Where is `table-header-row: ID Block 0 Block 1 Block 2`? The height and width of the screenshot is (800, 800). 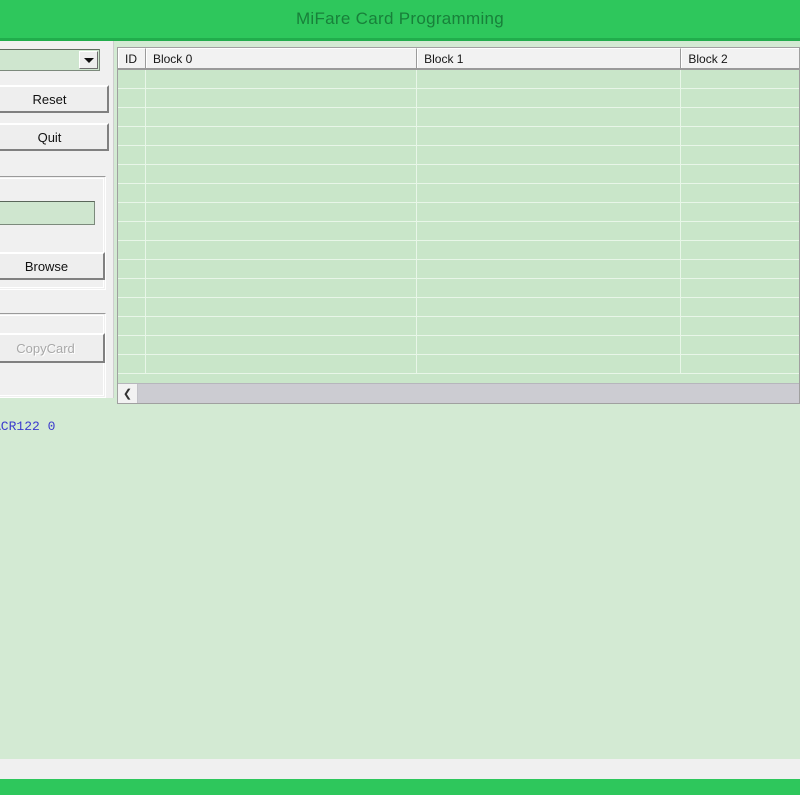
table-header-row: ID Block 0 Block 1 Block 2 is located at coordinates (458, 59).